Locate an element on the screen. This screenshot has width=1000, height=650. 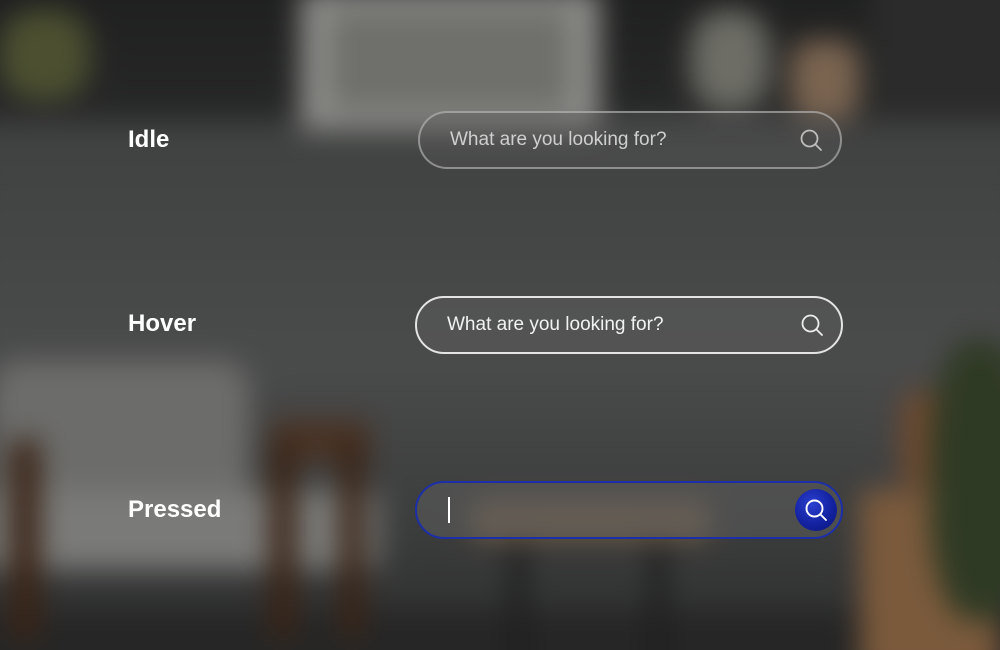
state-label-pressed: Pressed is located at coordinates (175, 509).